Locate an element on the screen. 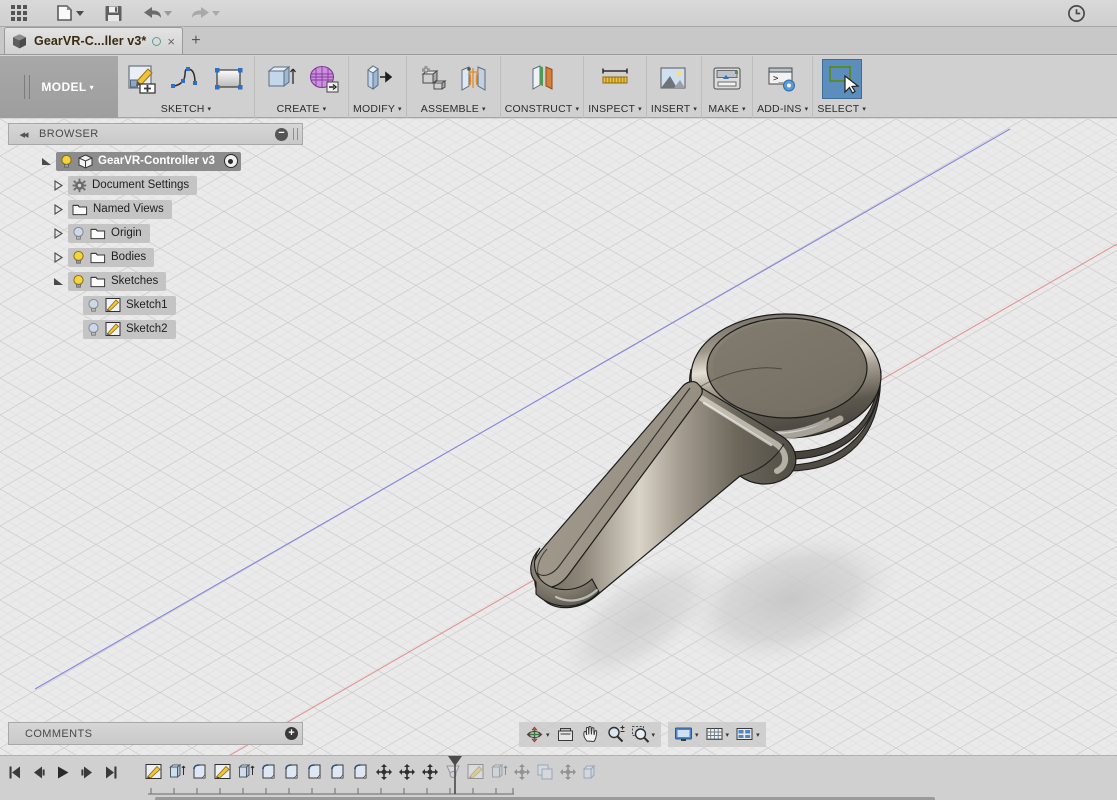 This screenshot has width=1117, height=800. sidebar-item-sketches: Sketches is located at coordinates (155, 281).